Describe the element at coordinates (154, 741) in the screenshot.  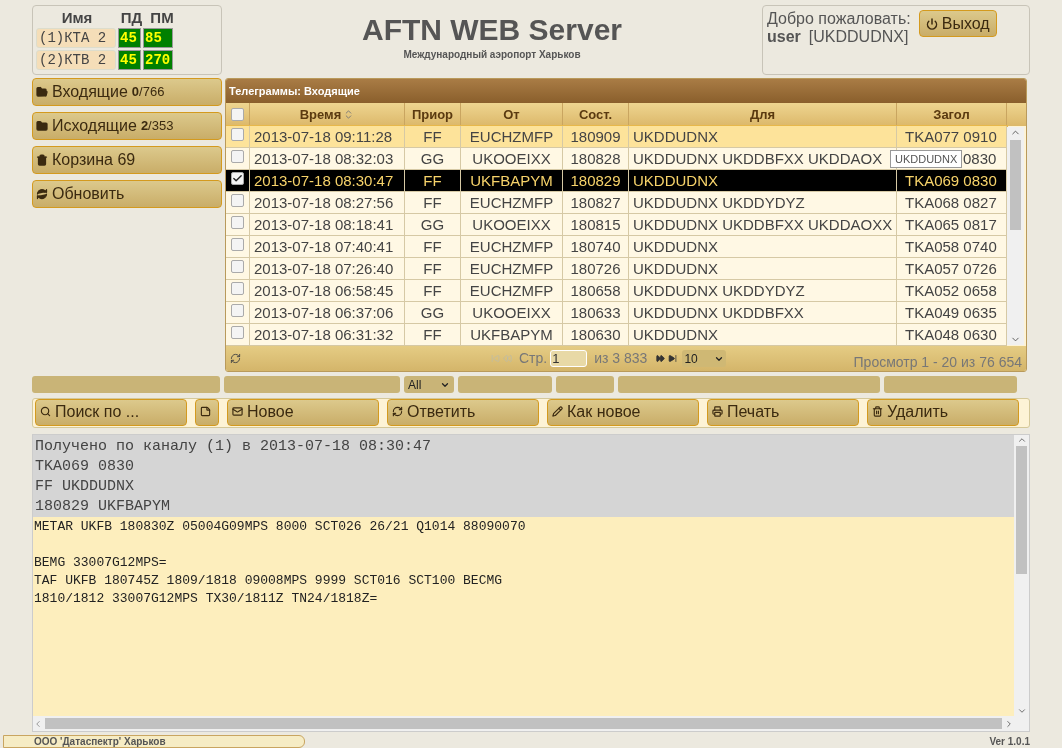
I see `company-name: ООО 'Датаспектр' Харьков` at that location.